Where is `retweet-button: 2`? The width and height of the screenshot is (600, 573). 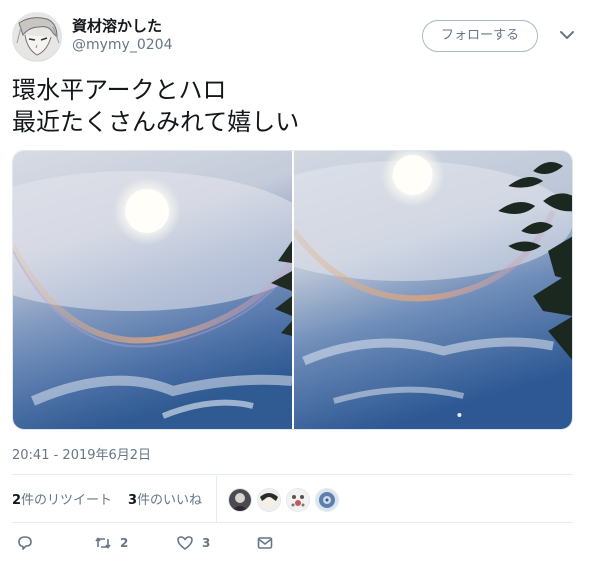 retweet-button: 2 is located at coordinates (111, 543).